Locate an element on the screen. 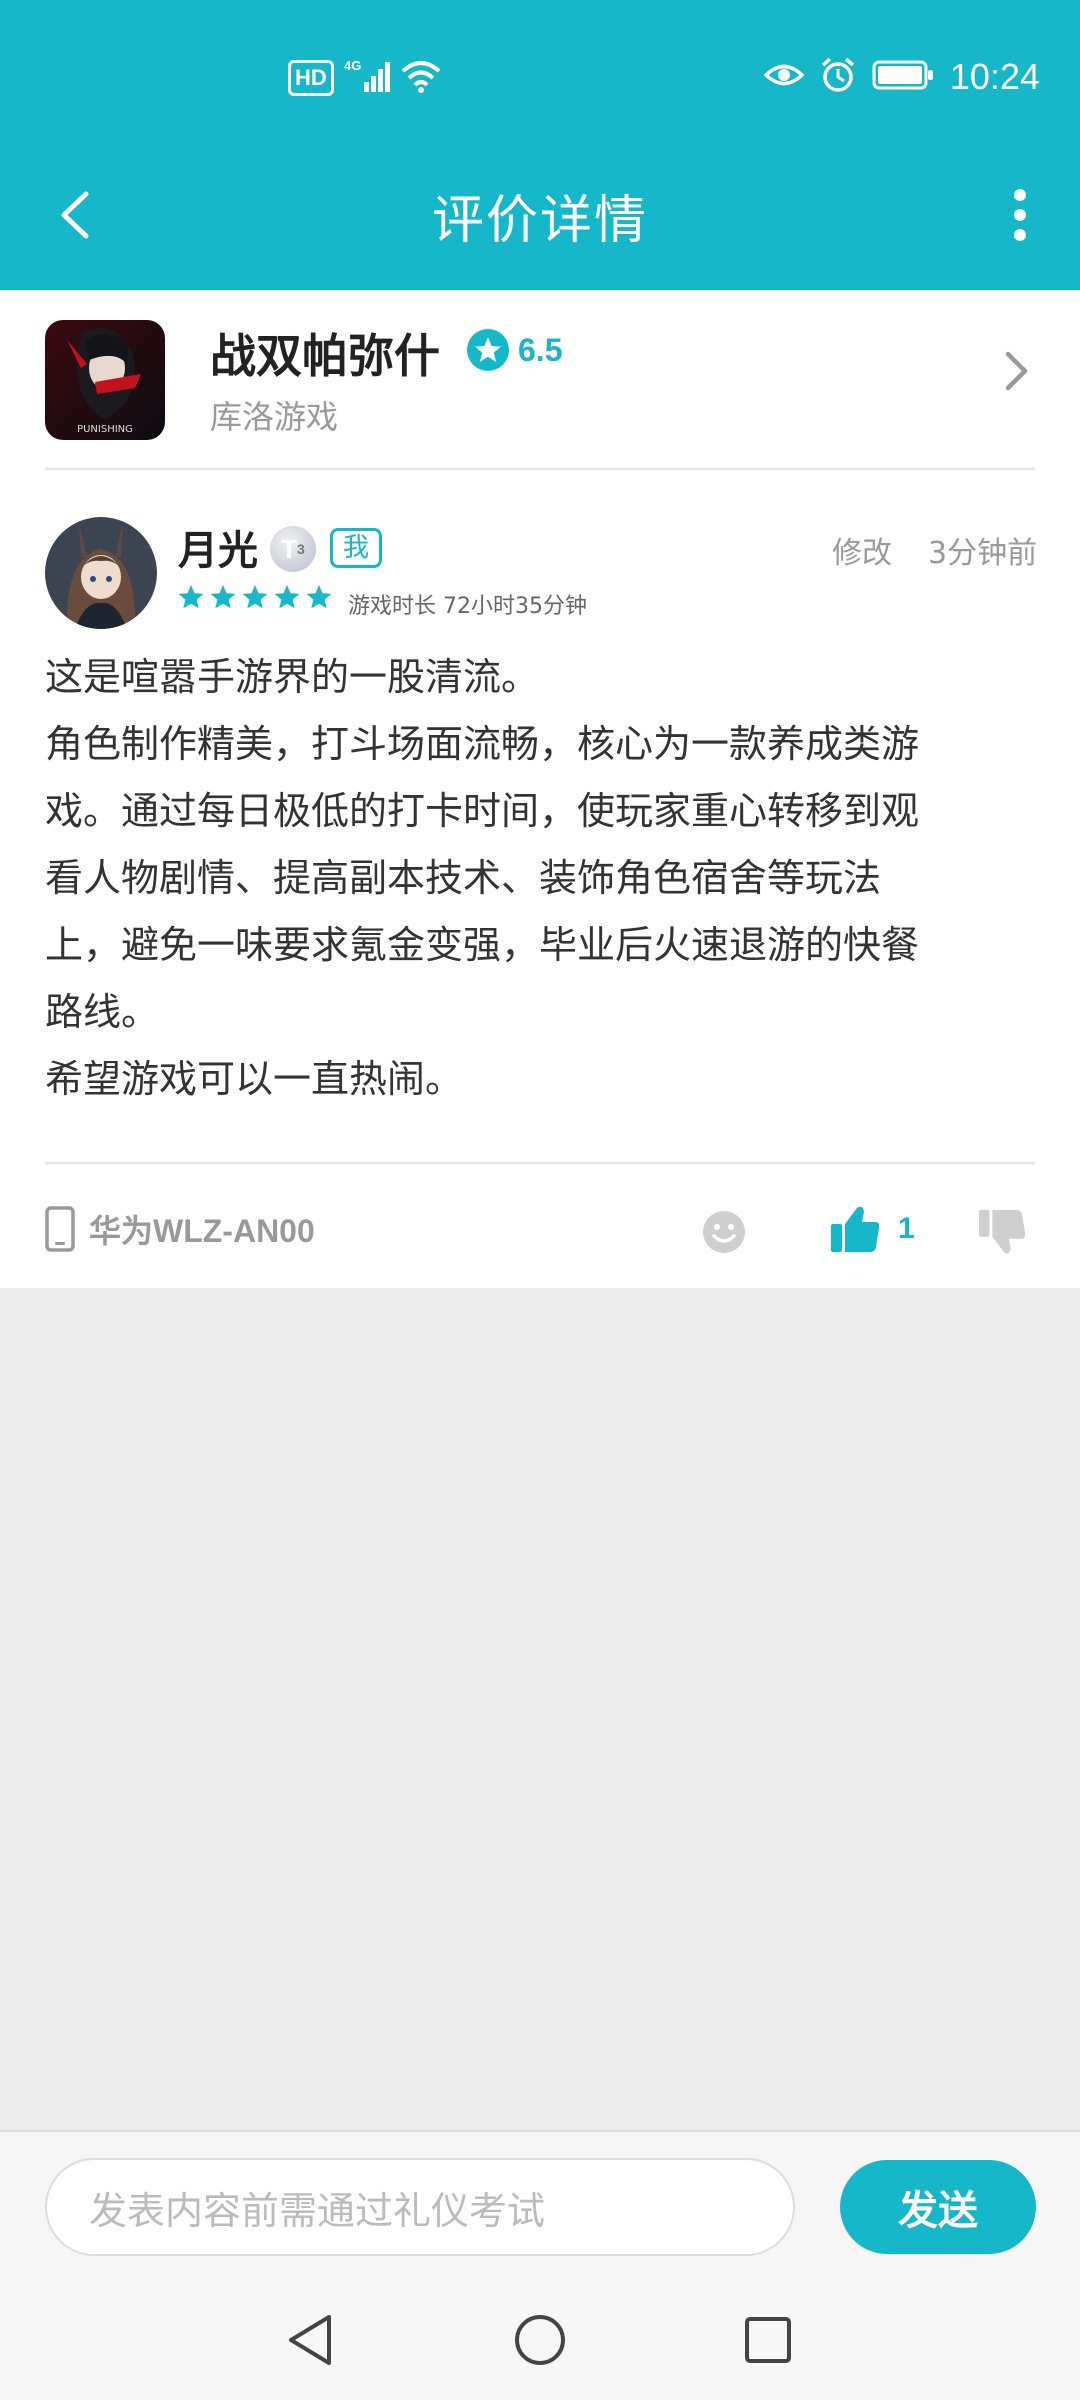 The image size is (1080, 2400). nav-recents-button is located at coordinates (768, 2340).